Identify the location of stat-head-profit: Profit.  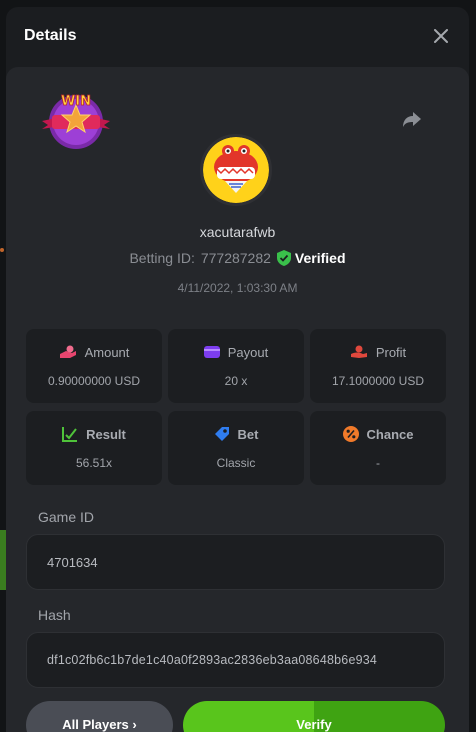
(378, 352).